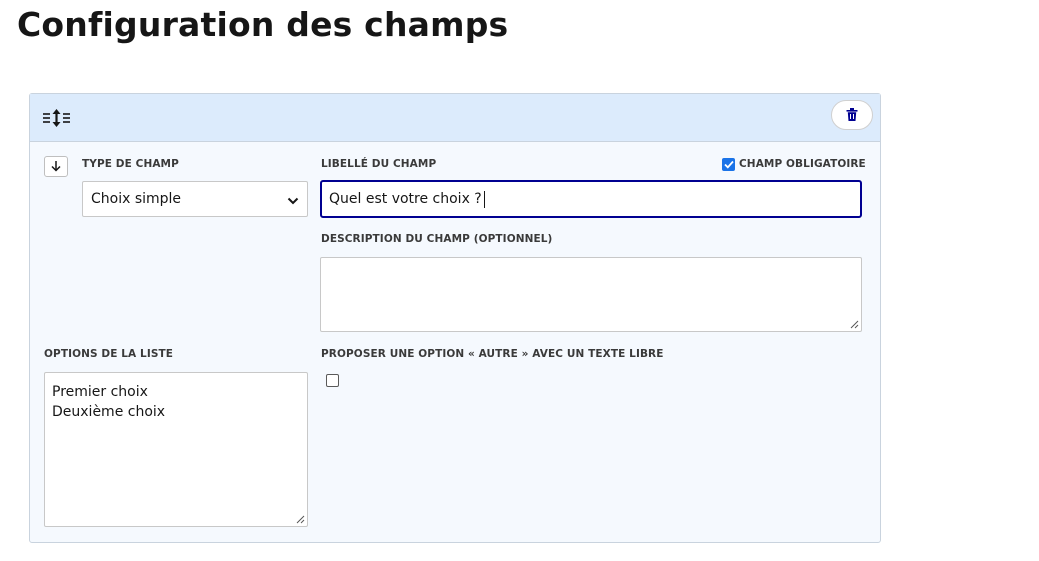 The width and height of the screenshot is (1039, 561). I want to click on chevron-down-icon, so click(293, 202).